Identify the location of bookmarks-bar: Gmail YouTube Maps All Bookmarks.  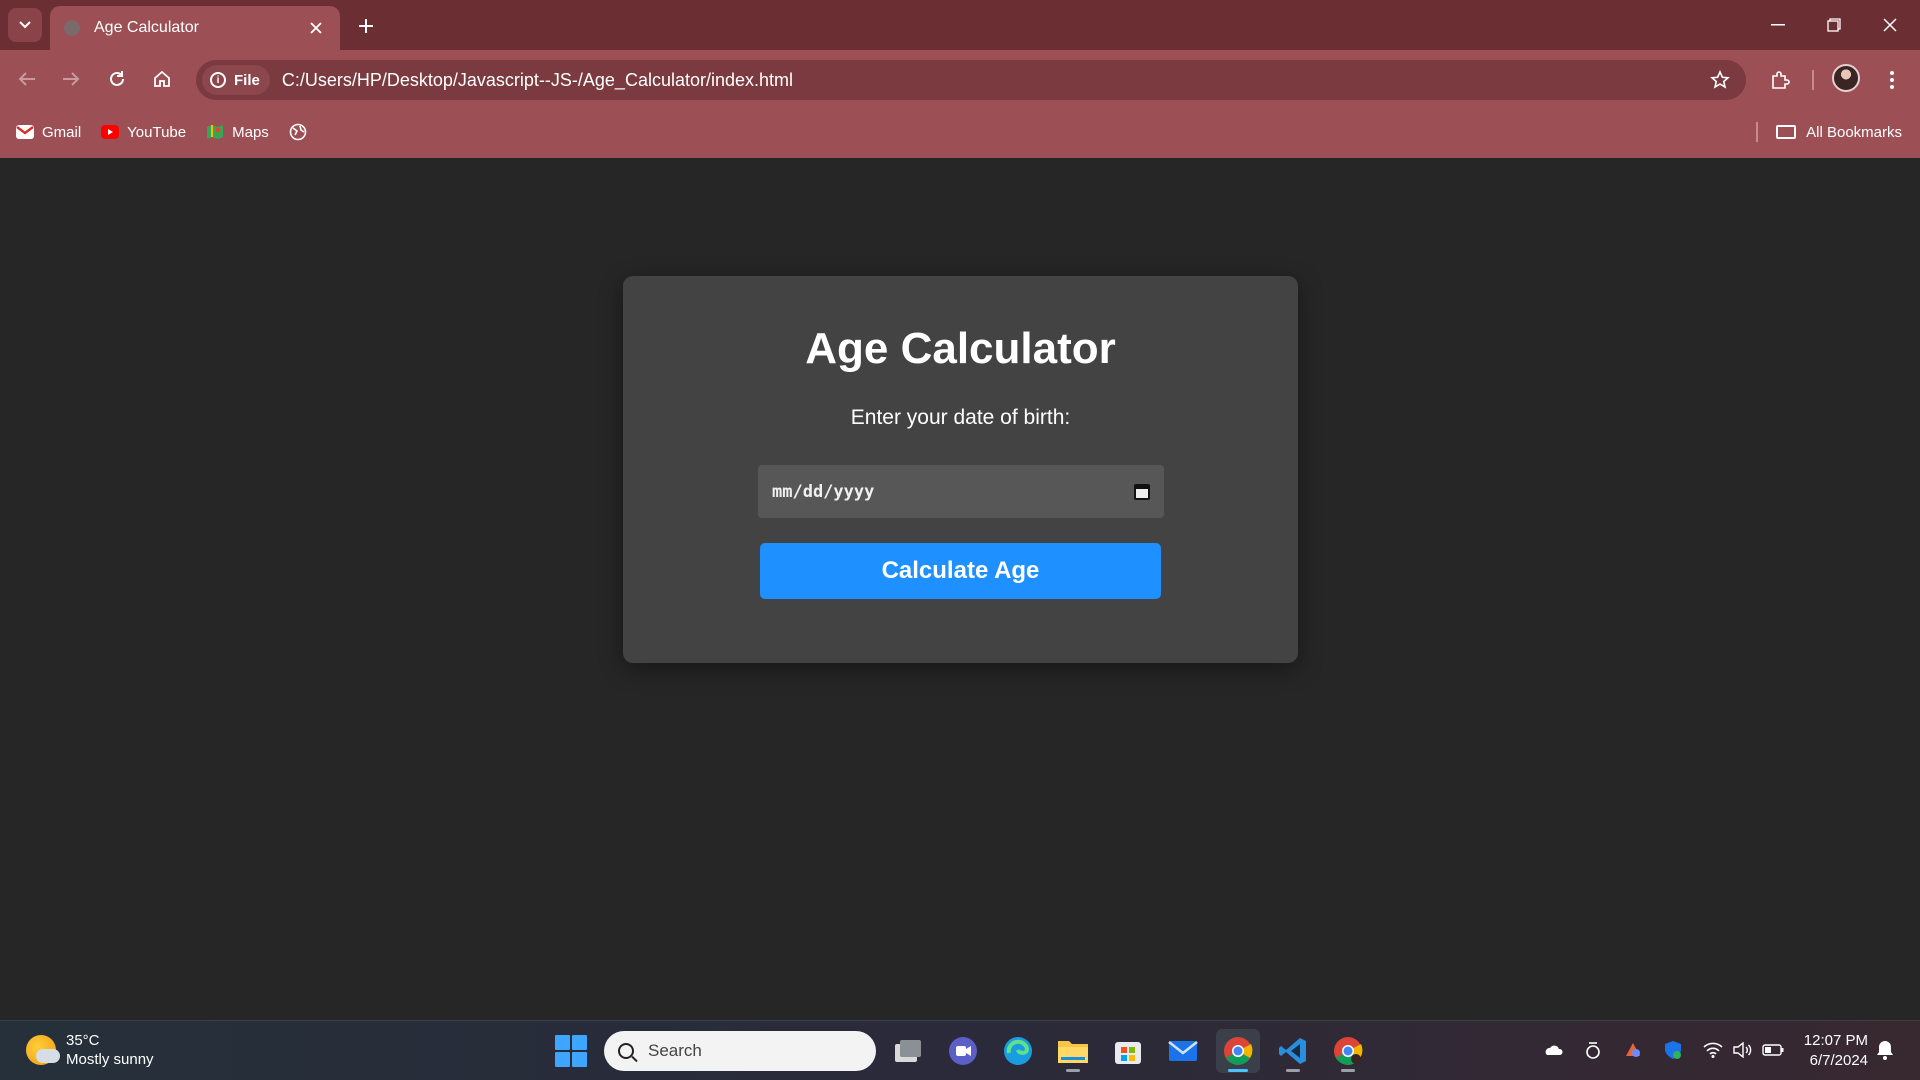
(960, 132).